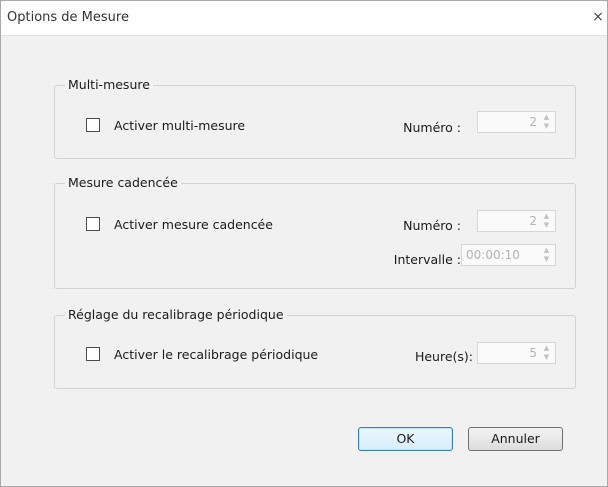 The image size is (608, 487). What do you see at coordinates (179, 125) in the screenshot?
I see `multi-mesure-checkbox-label: Activer multi-mesure` at bounding box center [179, 125].